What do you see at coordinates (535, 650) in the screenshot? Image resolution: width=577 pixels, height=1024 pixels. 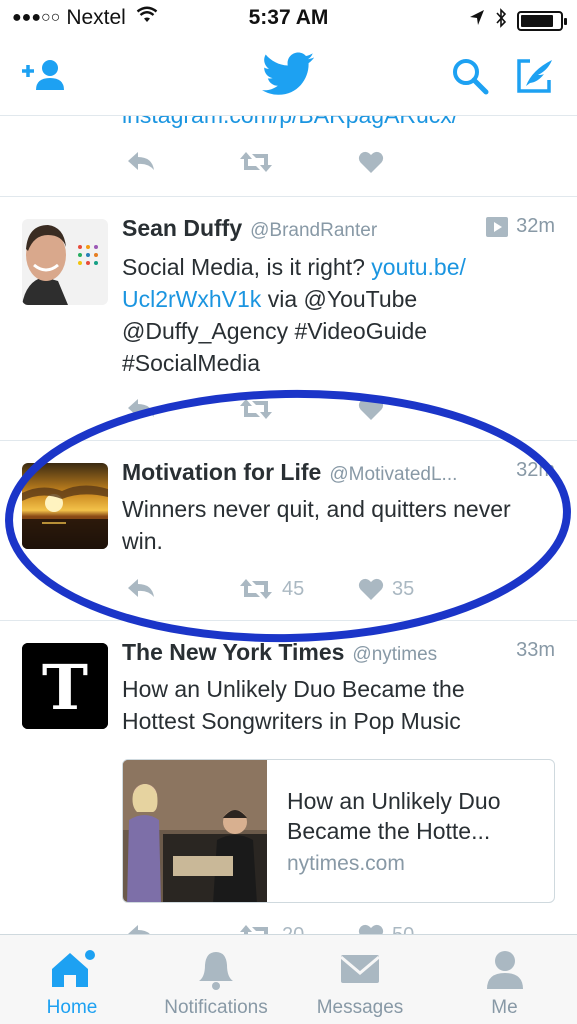 I see `tweet-time: 33m` at bounding box center [535, 650].